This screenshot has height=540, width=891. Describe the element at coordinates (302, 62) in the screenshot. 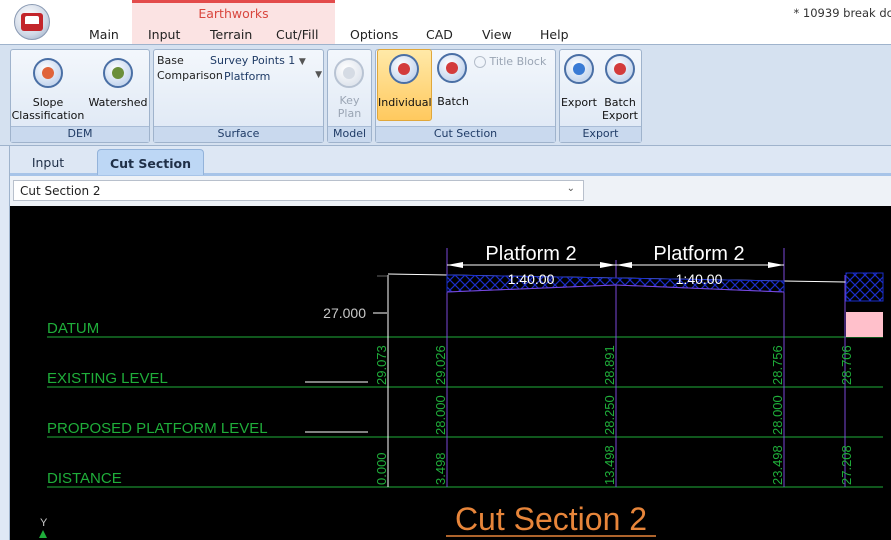

I see `base-dropdown-arrow-icon: ▼` at that location.